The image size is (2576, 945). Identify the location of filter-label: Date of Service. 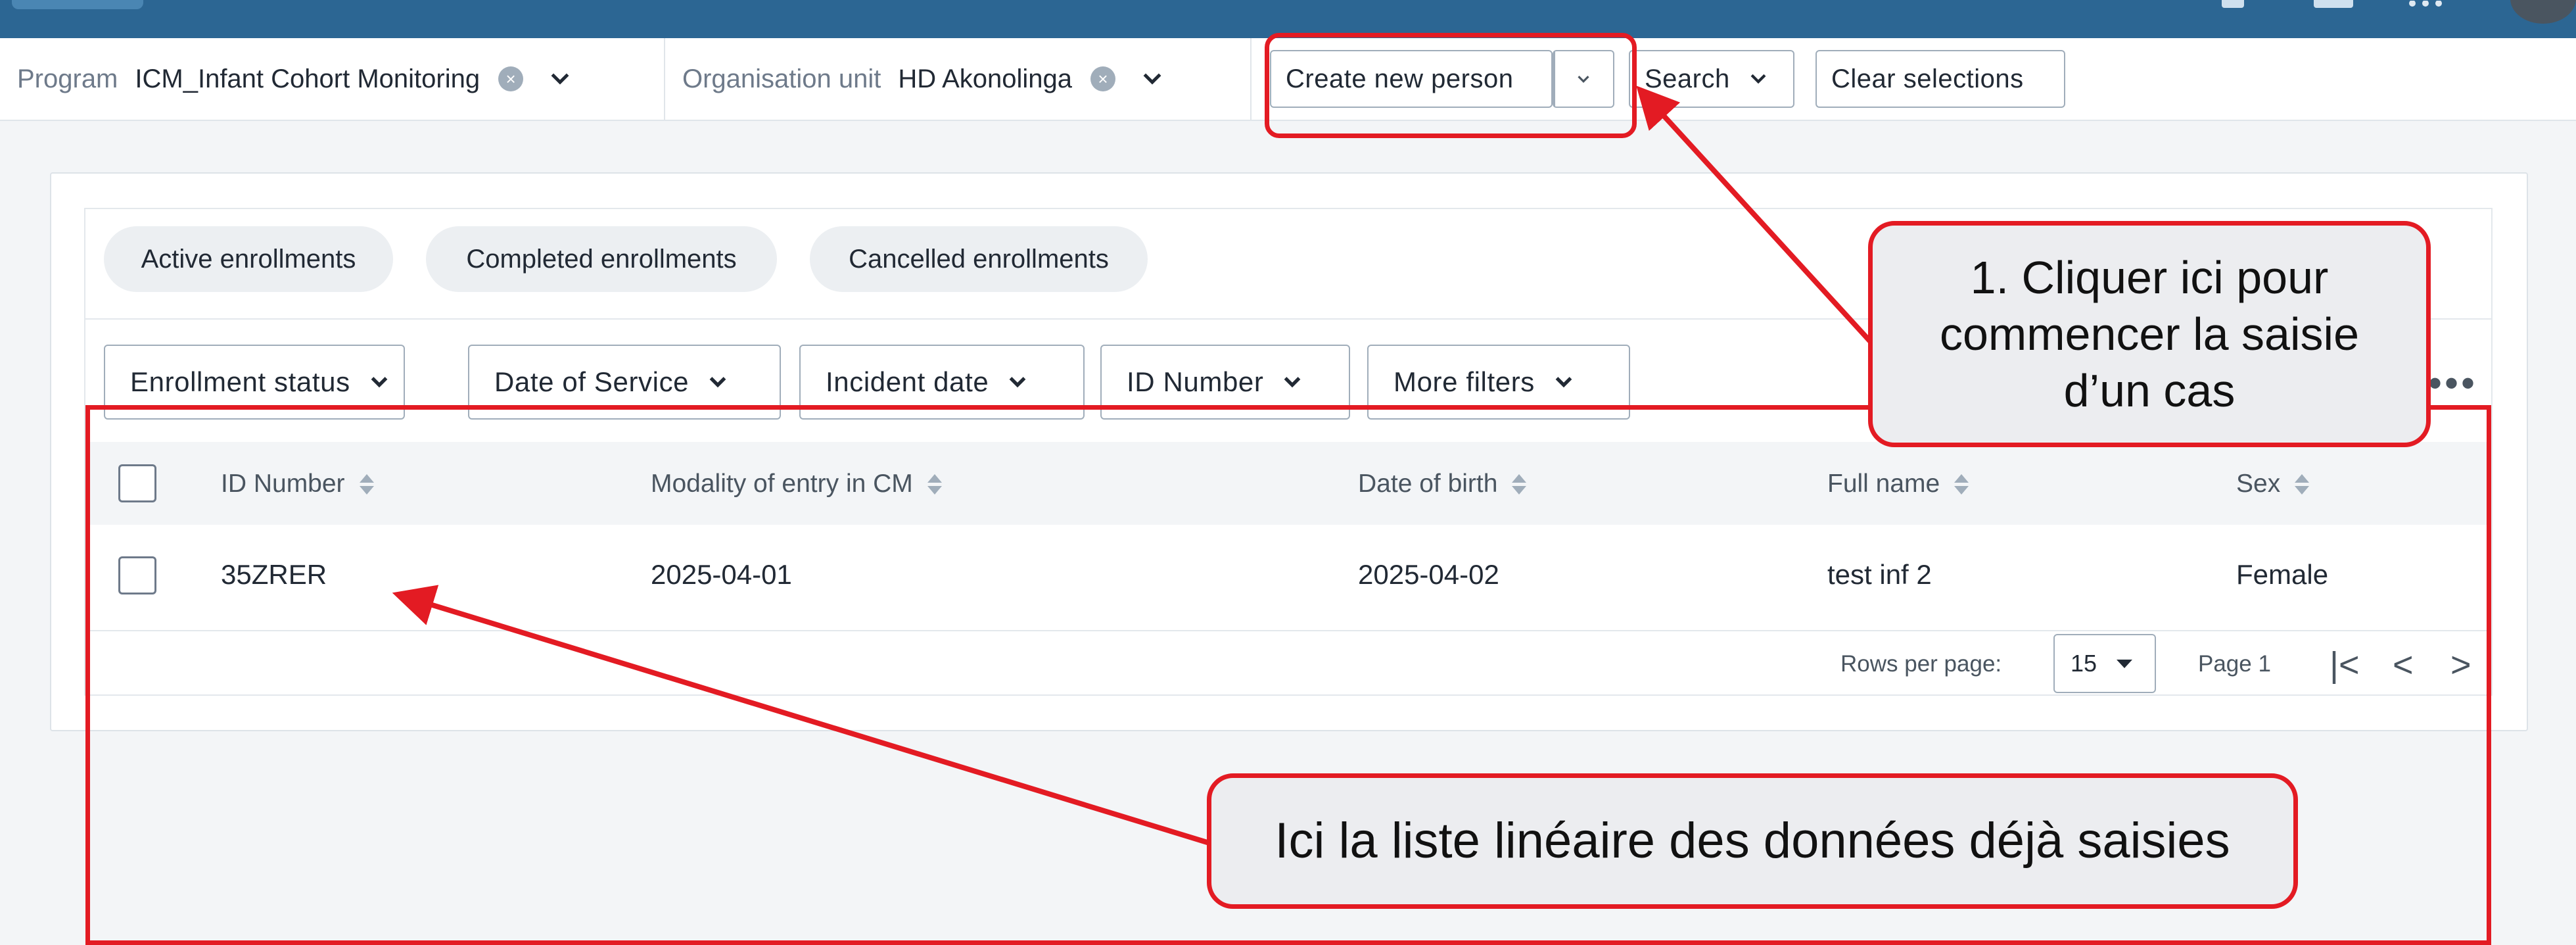
(592, 381).